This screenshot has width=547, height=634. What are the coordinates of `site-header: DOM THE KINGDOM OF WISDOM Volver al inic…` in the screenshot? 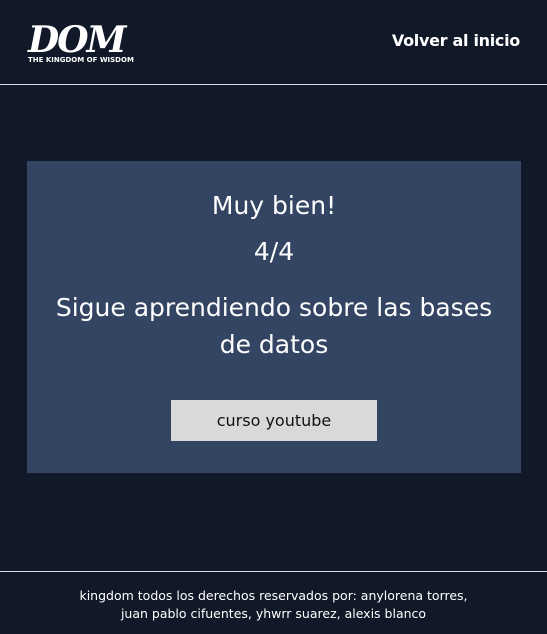 It's located at (273, 42).